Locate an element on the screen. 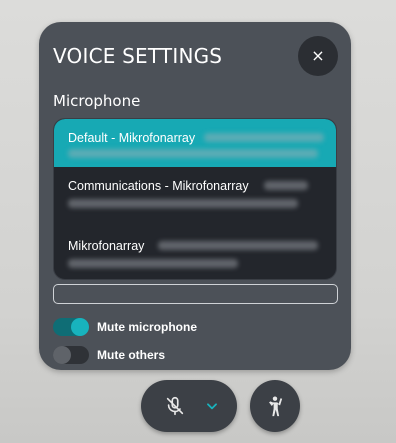 This screenshot has width=396, height=443. device-item-label: Mikrofonarray is located at coordinates (106, 246).